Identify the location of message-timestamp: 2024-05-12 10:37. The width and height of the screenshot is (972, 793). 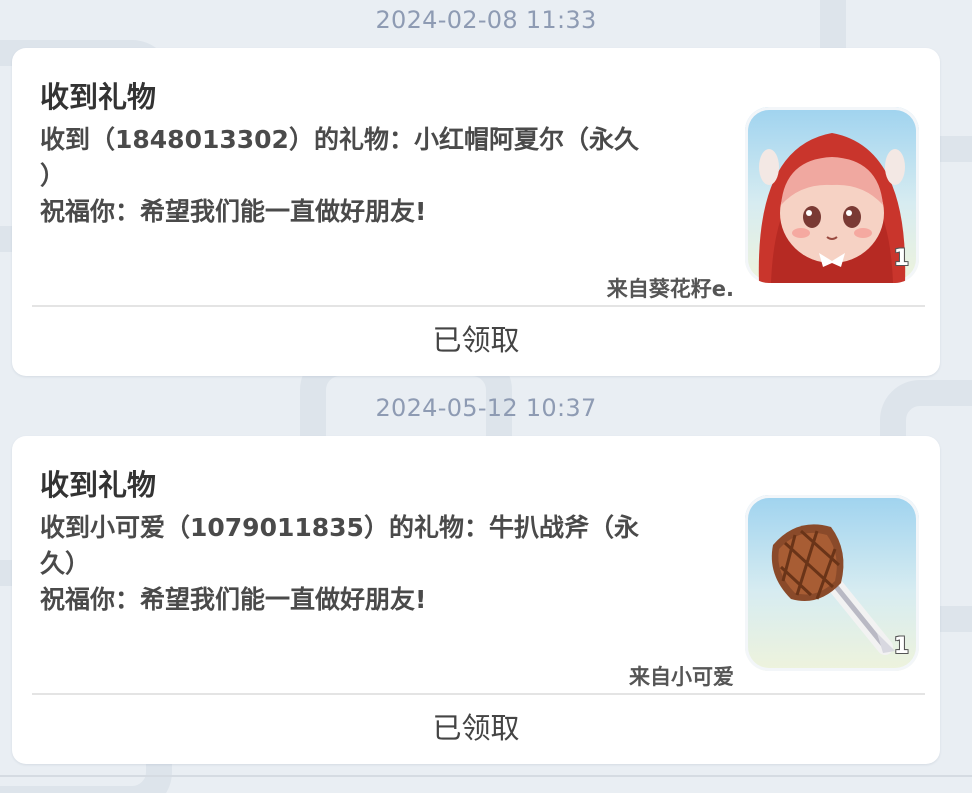
(486, 408).